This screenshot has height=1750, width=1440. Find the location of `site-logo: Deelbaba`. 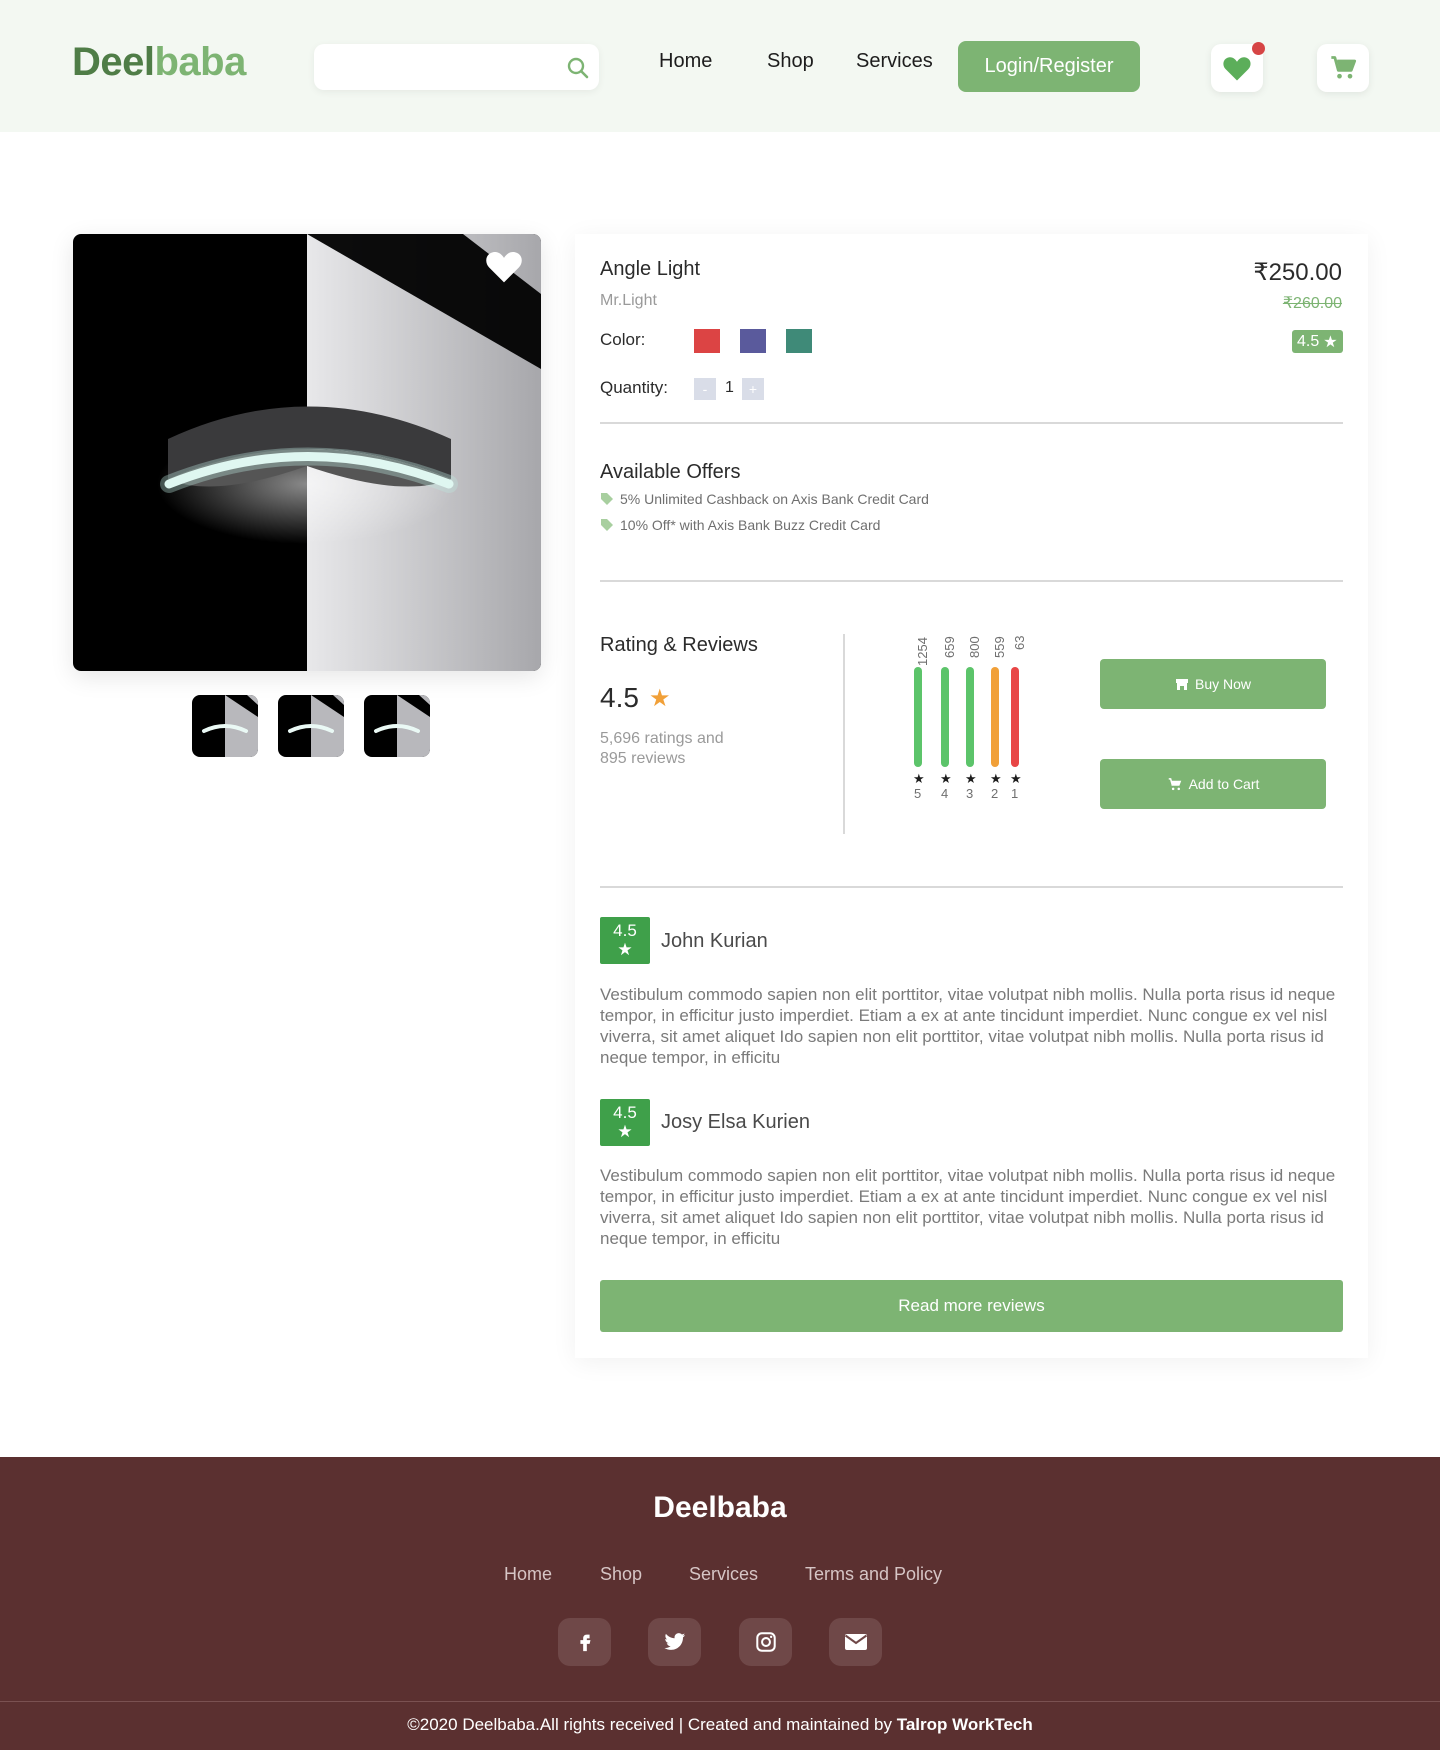

site-logo: Deelbaba is located at coordinates (159, 62).